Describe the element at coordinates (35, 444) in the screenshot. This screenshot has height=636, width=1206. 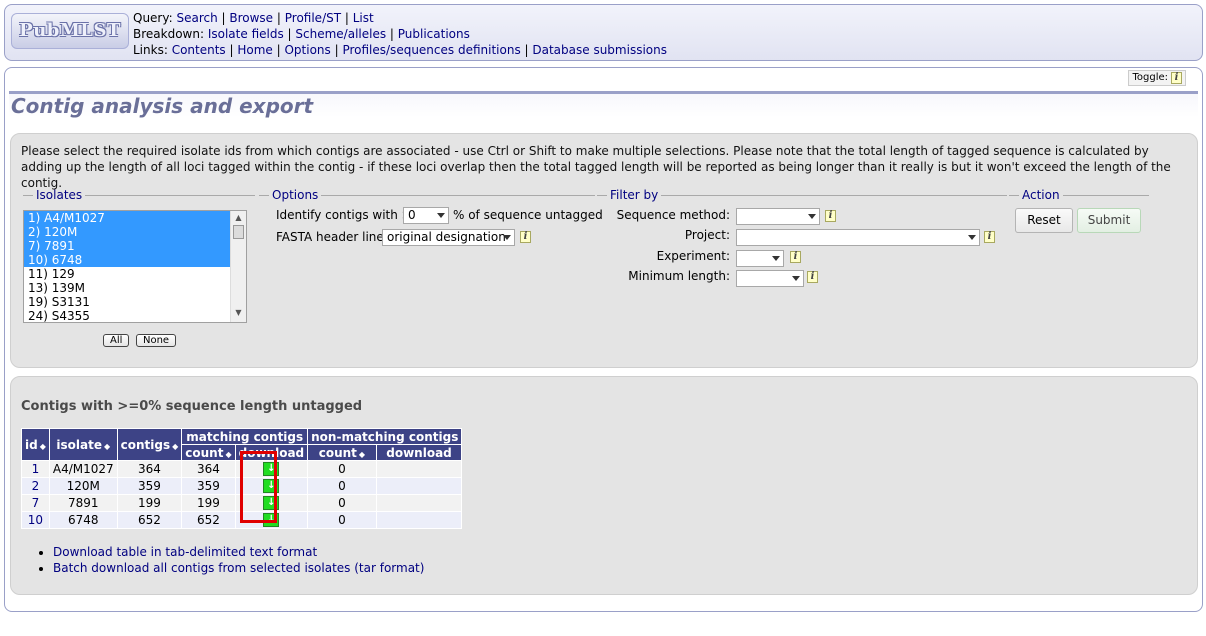
I see `col-id: id ◆` at that location.